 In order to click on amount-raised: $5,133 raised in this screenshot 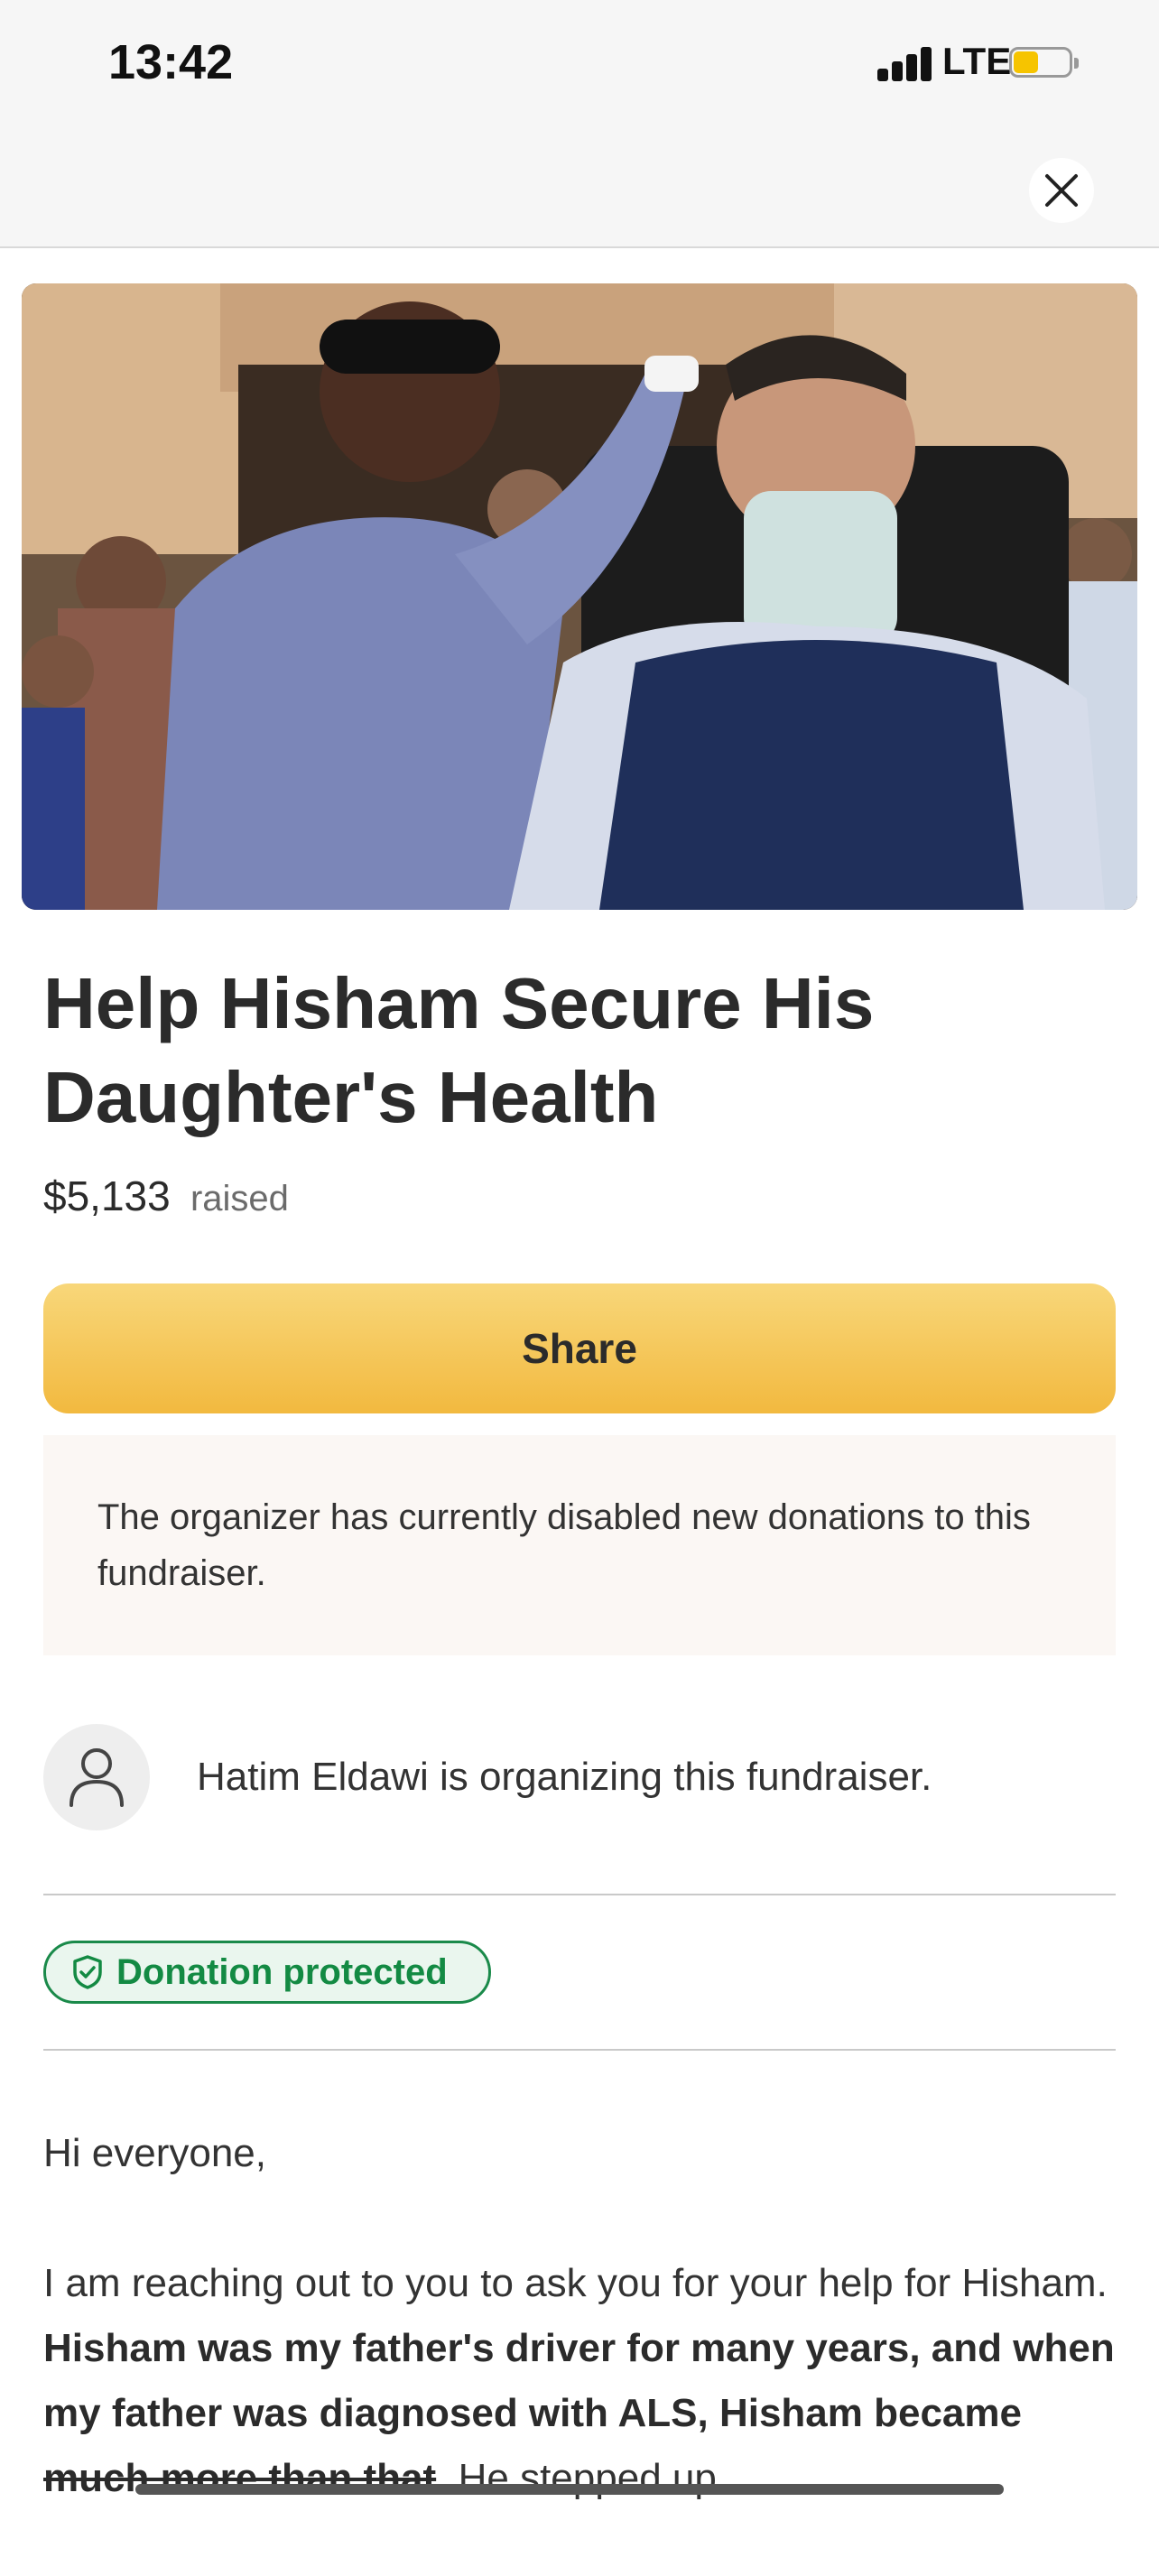, I will do `click(166, 1196)`.